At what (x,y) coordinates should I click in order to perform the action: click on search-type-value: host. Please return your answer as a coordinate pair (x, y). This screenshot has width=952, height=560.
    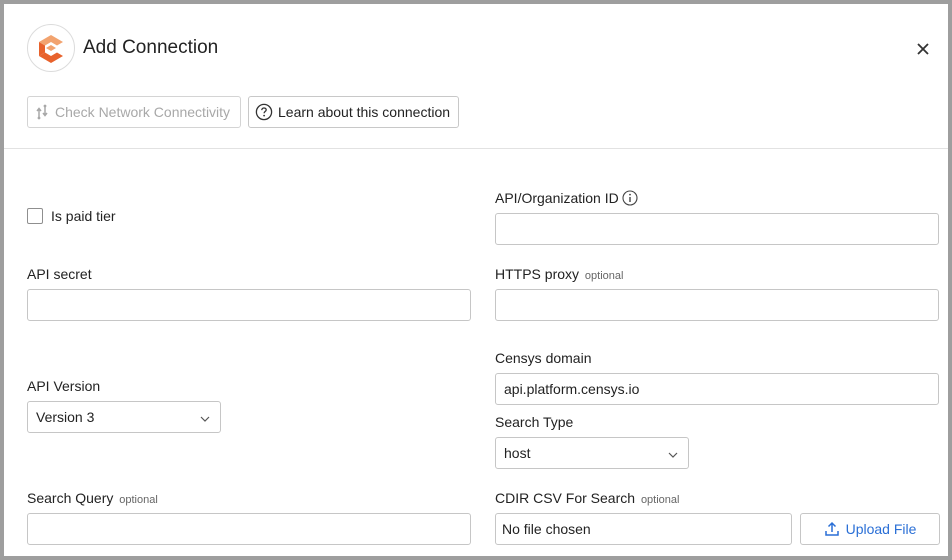
    Looking at the image, I should click on (517, 453).